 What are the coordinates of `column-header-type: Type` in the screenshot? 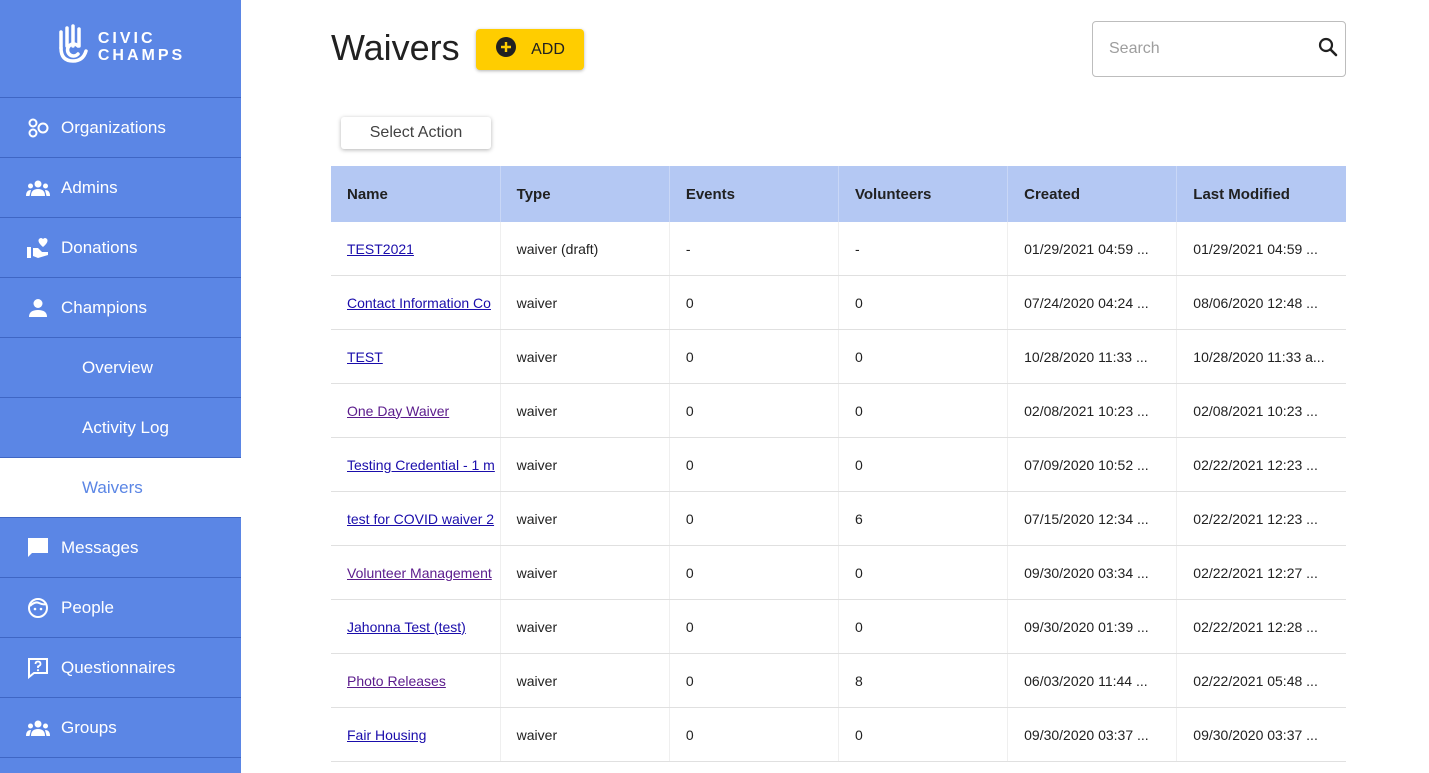 It's located at (585, 194).